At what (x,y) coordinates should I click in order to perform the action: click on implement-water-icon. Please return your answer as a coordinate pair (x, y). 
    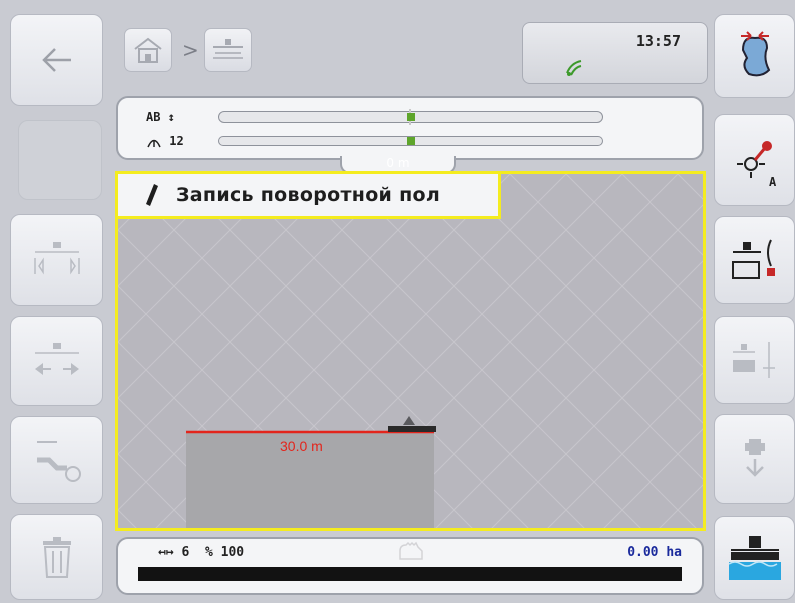
    Looking at the image, I should click on (754, 558).